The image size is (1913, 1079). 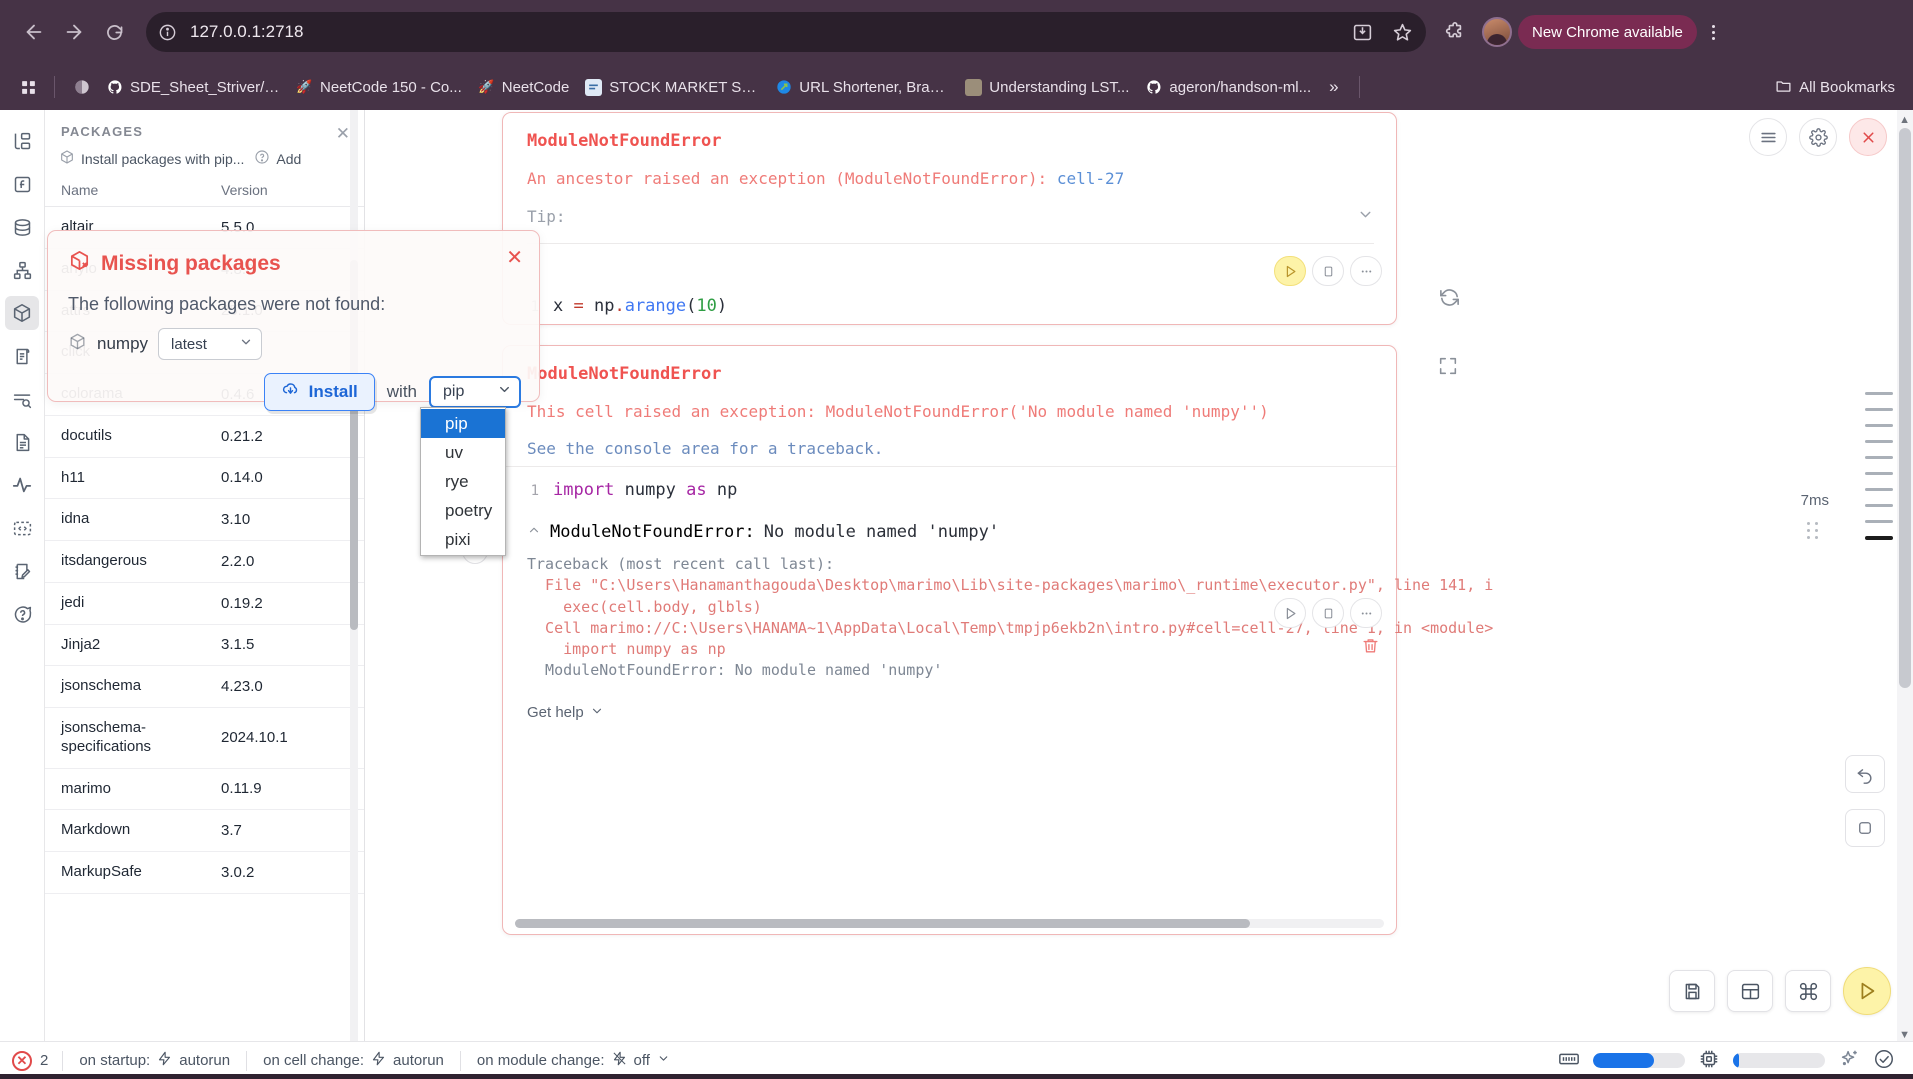 I want to click on extensions-icon, so click(x=1454, y=32).